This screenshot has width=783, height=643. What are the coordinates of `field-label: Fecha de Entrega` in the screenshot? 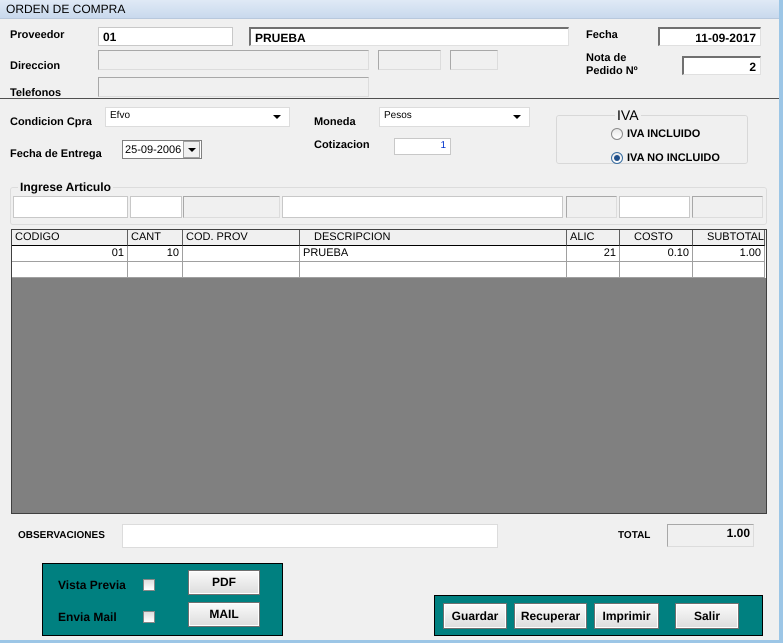 It's located at (56, 153).